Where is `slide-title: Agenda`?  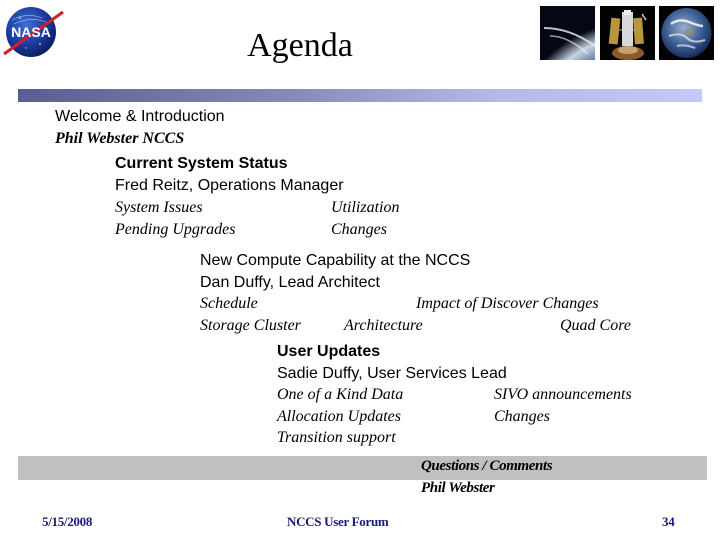
slide-title: Agenda is located at coordinates (300, 45).